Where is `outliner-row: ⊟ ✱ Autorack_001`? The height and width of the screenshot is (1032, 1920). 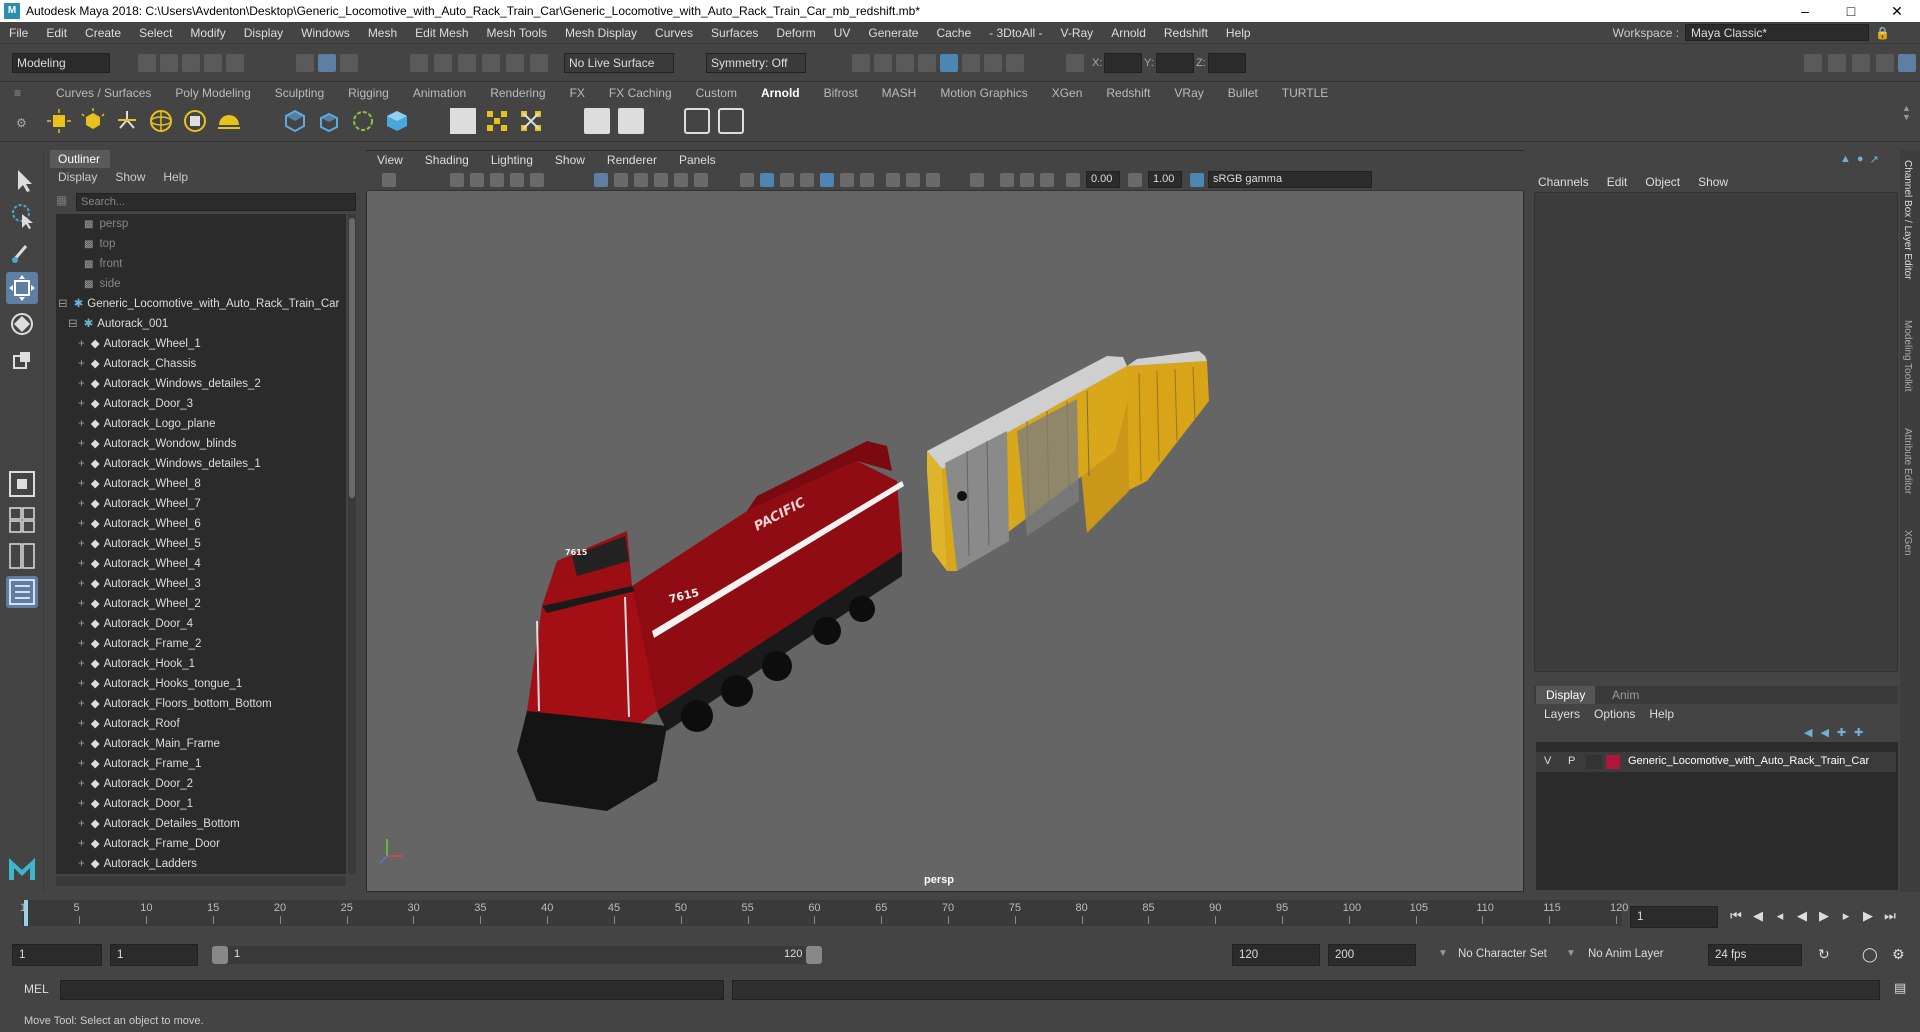 outliner-row: ⊟ ✱ Autorack_001 is located at coordinates (201, 324).